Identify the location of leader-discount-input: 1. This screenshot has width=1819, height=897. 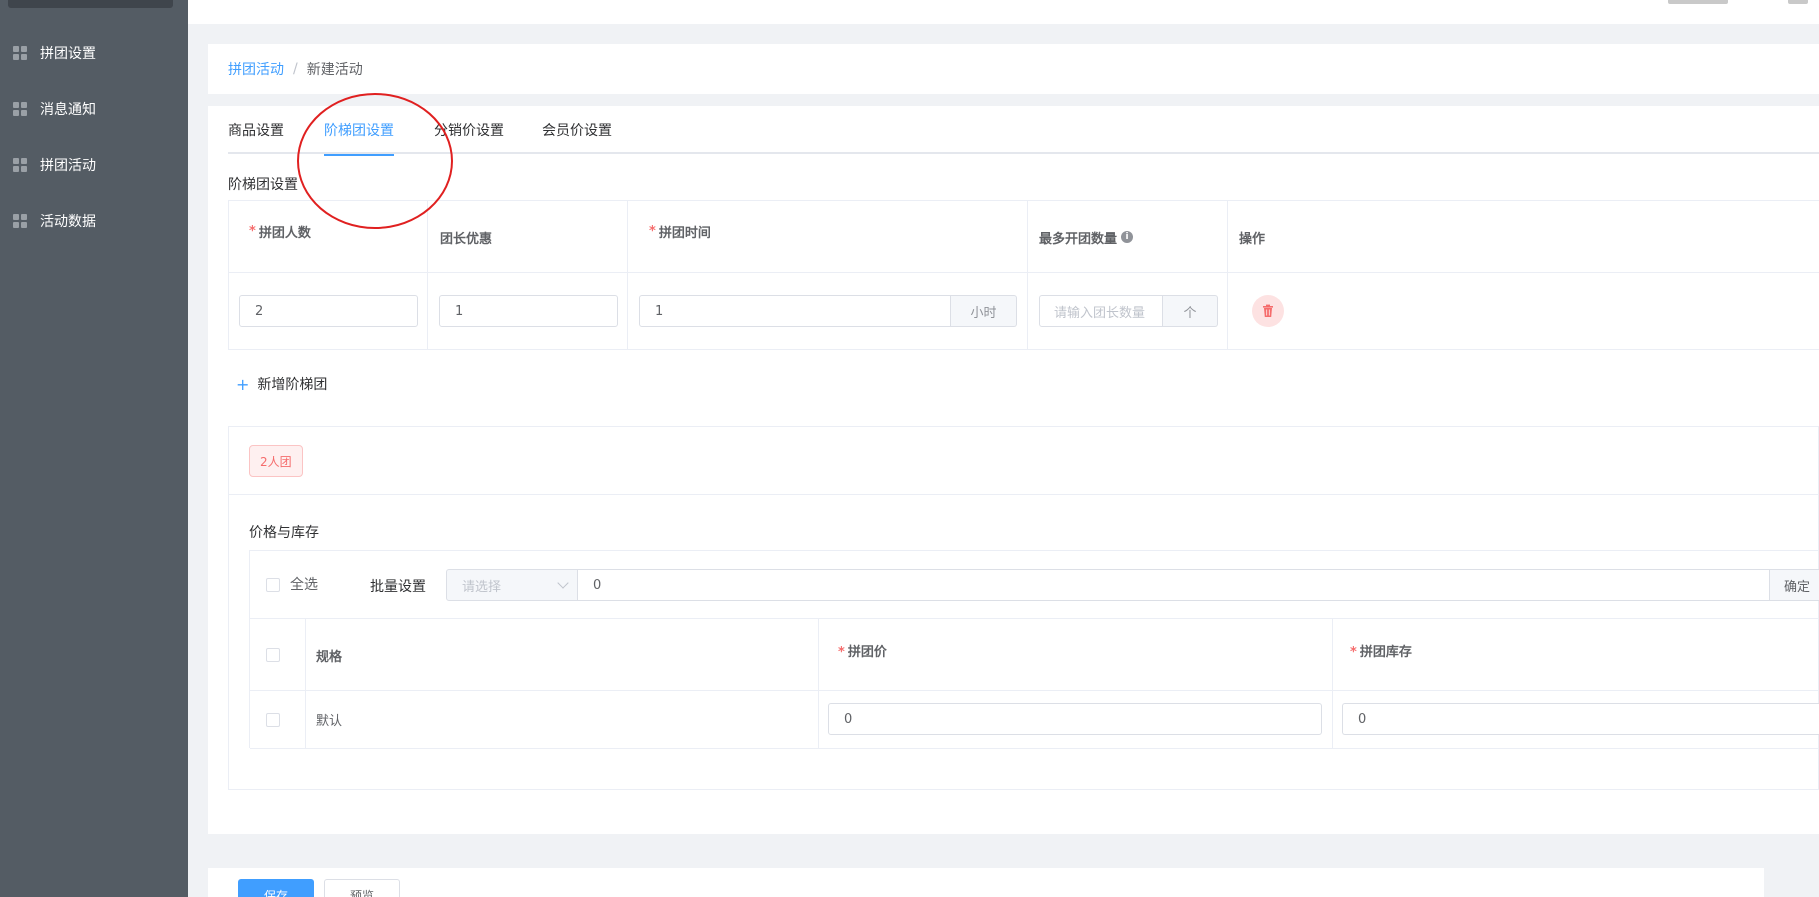
(528, 311).